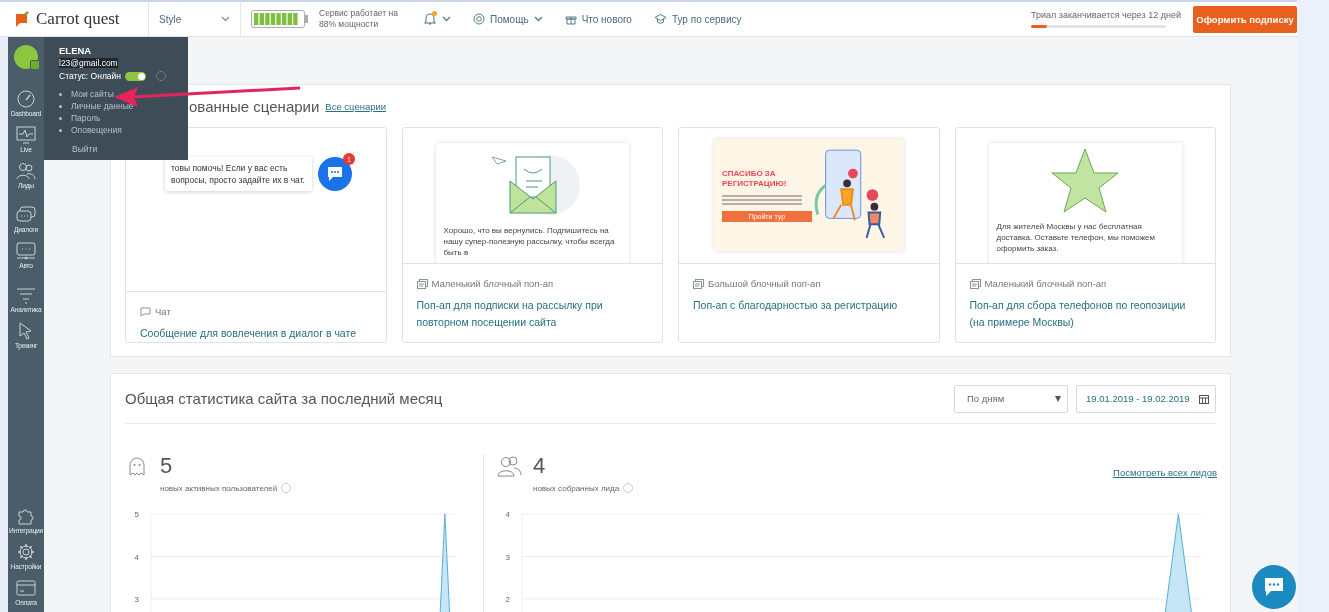 Image resolution: width=1329 pixels, height=612 pixels. I want to click on all-leads-link: Посмотреть всех лидов, so click(1165, 472).